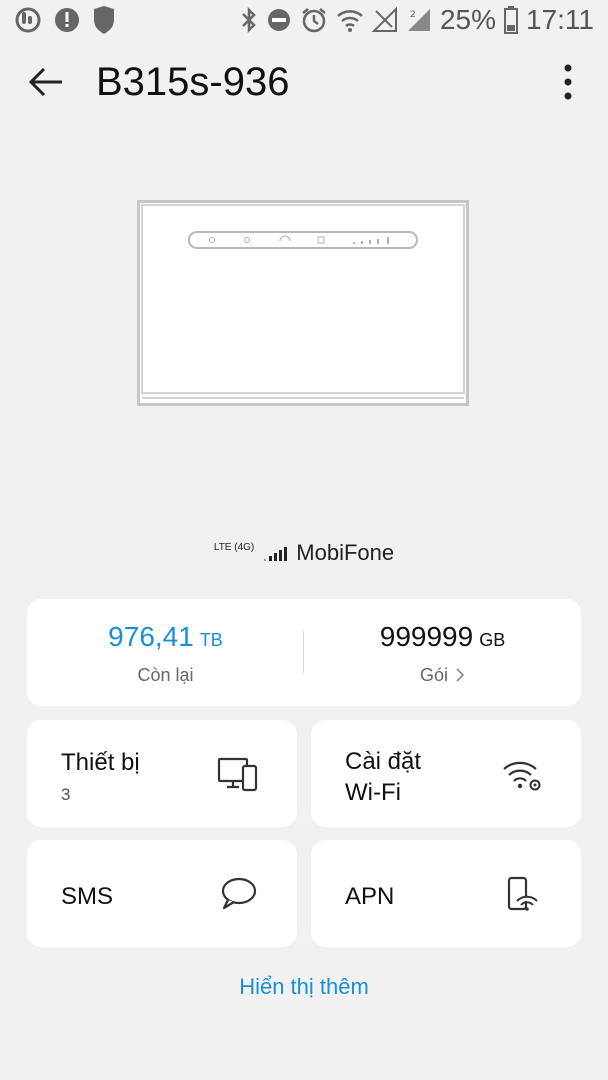  What do you see at coordinates (87, 896) in the screenshot?
I see `sms-title: SMS` at bounding box center [87, 896].